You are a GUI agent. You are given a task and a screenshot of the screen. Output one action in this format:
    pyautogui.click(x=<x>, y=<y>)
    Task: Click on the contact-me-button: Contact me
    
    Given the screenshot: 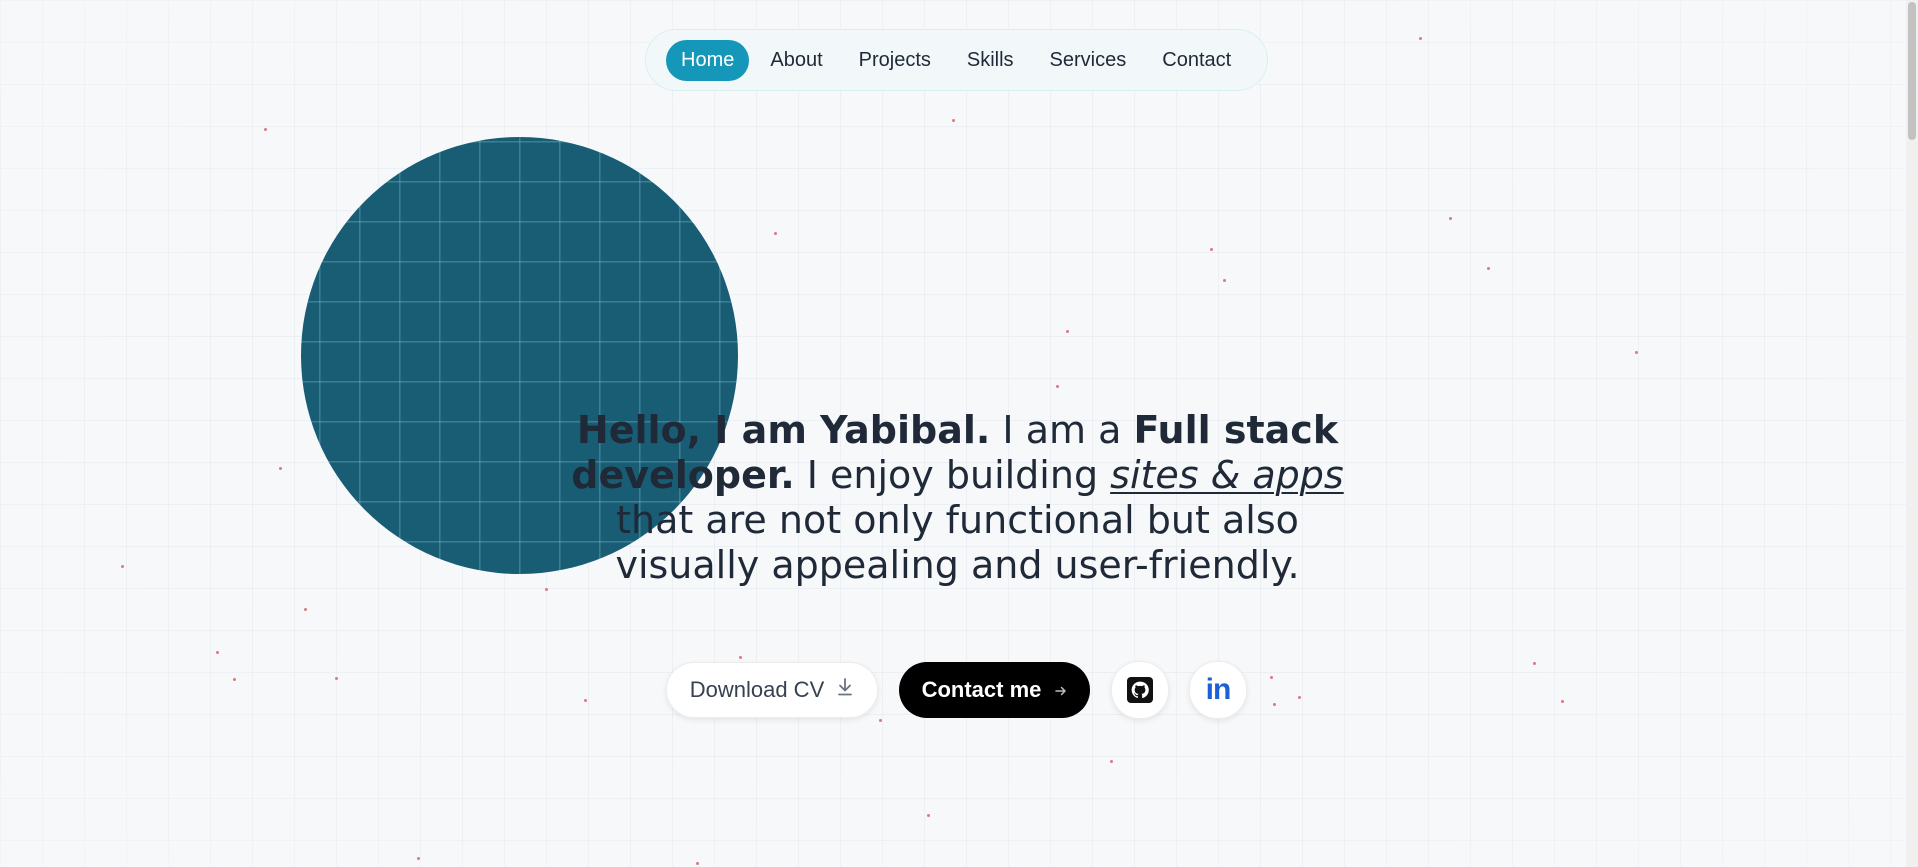 What is the action you would take?
    pyautogui.click(x=994, y=690)
    